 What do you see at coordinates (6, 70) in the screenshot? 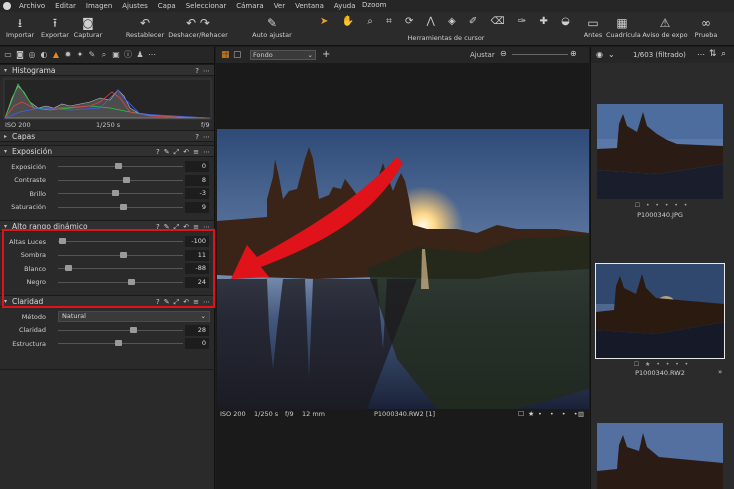
I see `chevron-down-icon: ▾` at bounding box center [6, 70].